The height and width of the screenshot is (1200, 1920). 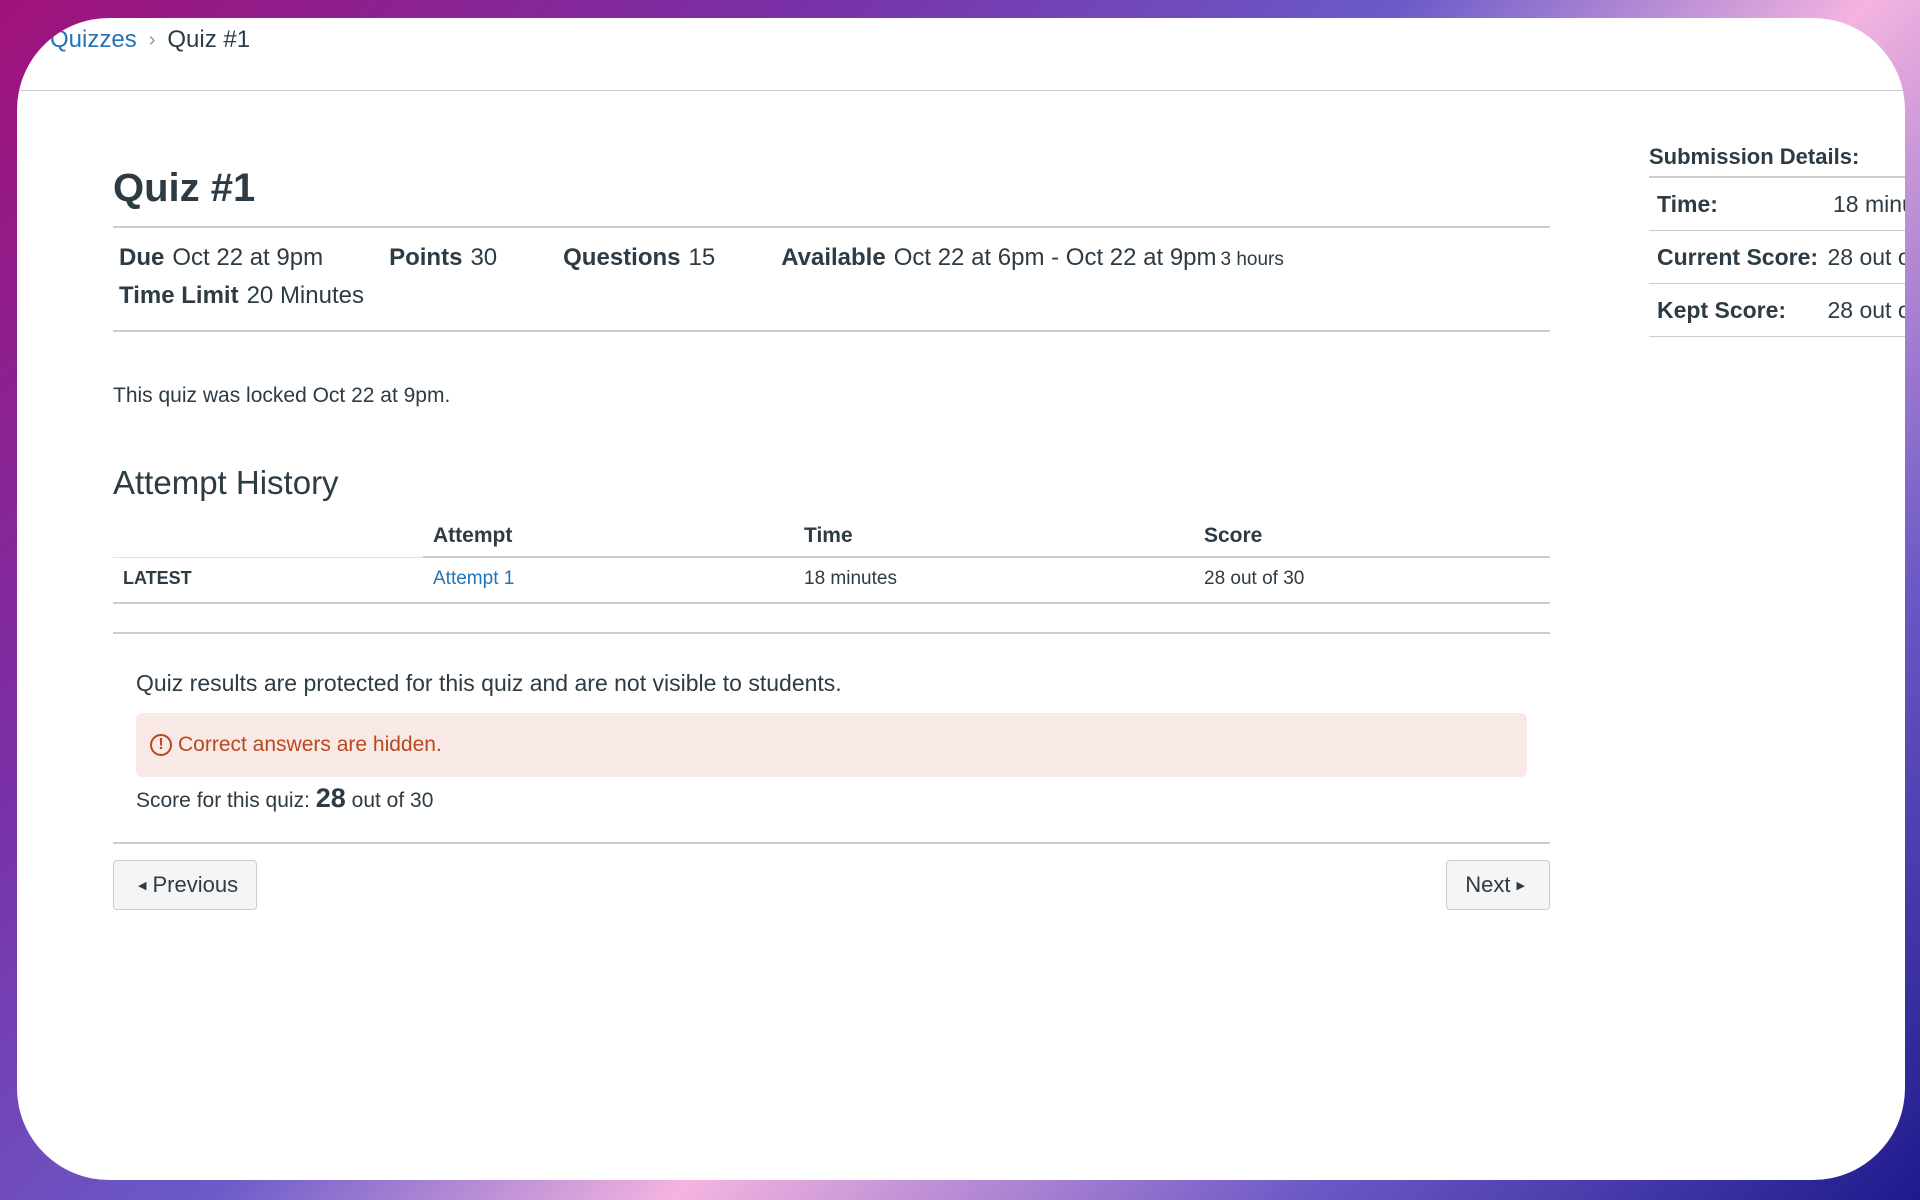 What do you see at coordinates (426, 257) in the screenshot?
I see `points-label: Points` at bounding box center [426, 257].